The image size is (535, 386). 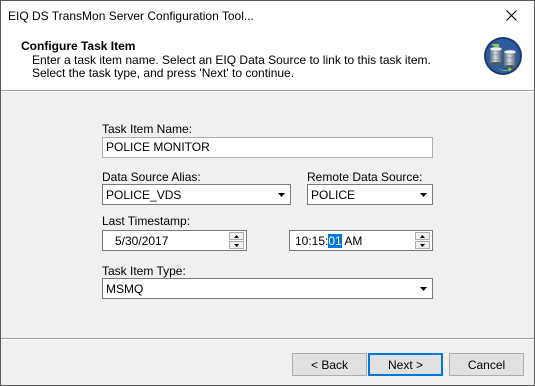 What do you see at coordinates (125, 289) in the screenshot?
I see `task-item-type-value: MSMQ` at bounding box center [125, 289].